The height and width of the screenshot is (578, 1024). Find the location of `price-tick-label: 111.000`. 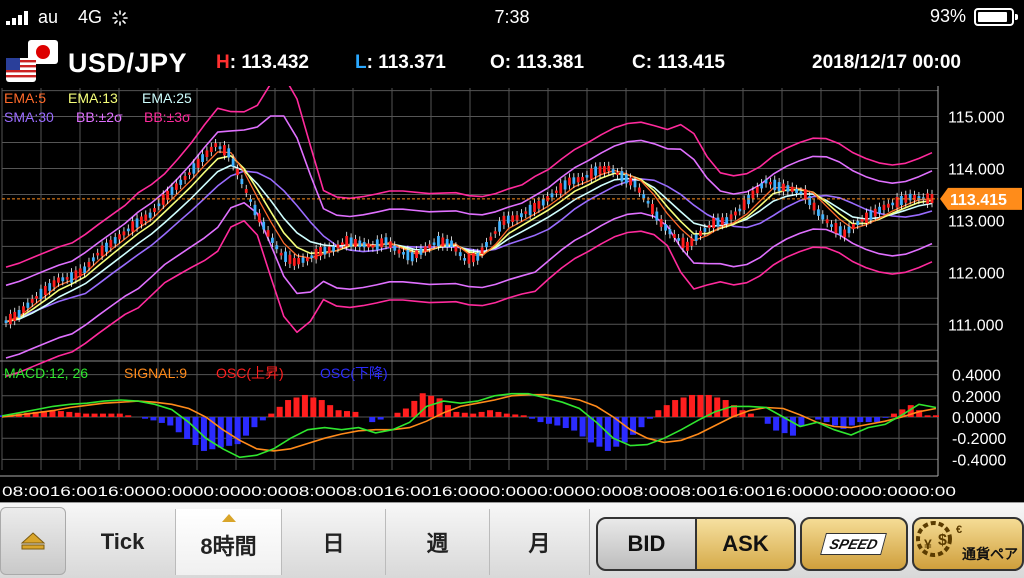

price-tick-label: 111.000 is located at coordinates (976, 325).